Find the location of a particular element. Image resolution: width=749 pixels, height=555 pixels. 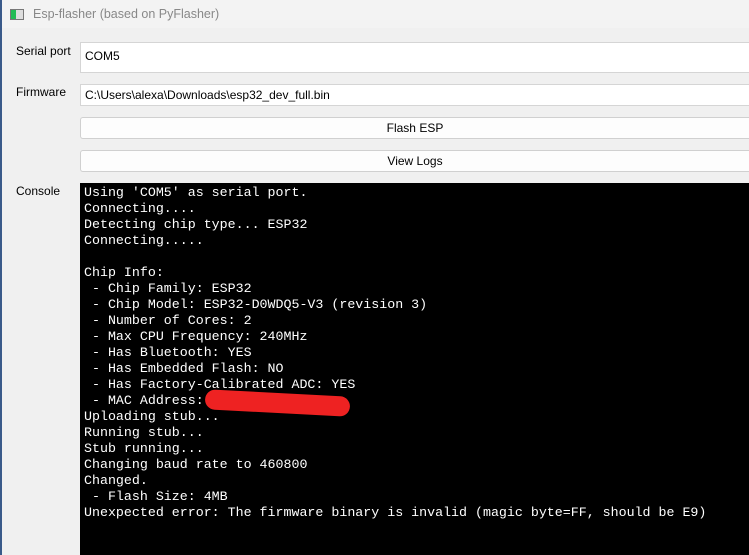

view-logs-button: View Logs is located at coordinates (414, 161).